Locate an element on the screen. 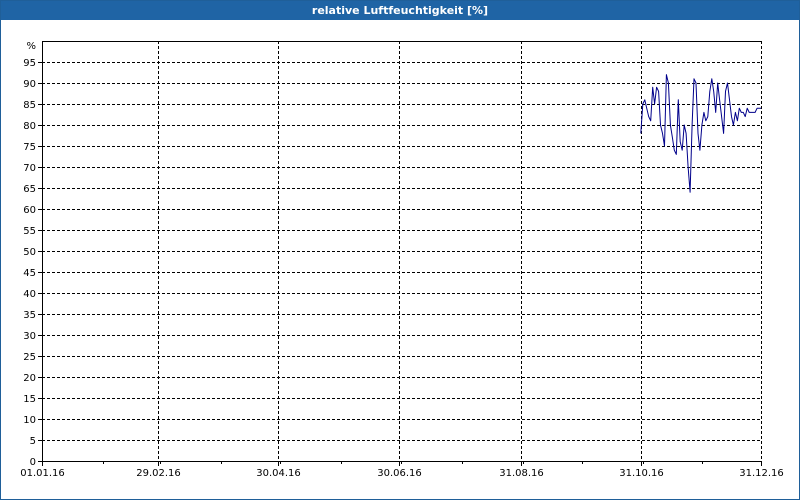 This screenshot has height=500, width=800. y-tick-labels: 0 5 10 15 20 25 30 35 40 45 50 55 60 65 70 75 80 85 90 95 is located at coordinates (29, 263).